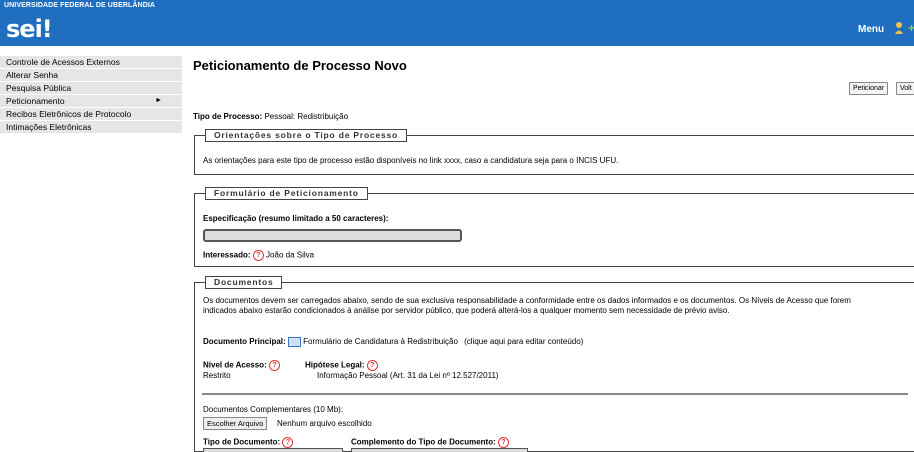 This screenshot has width=914, height=452. What do you see at coordinates (29, 29) in the screenshot?
I see `sei-logo: sei!` at bounding box center [29, 29].